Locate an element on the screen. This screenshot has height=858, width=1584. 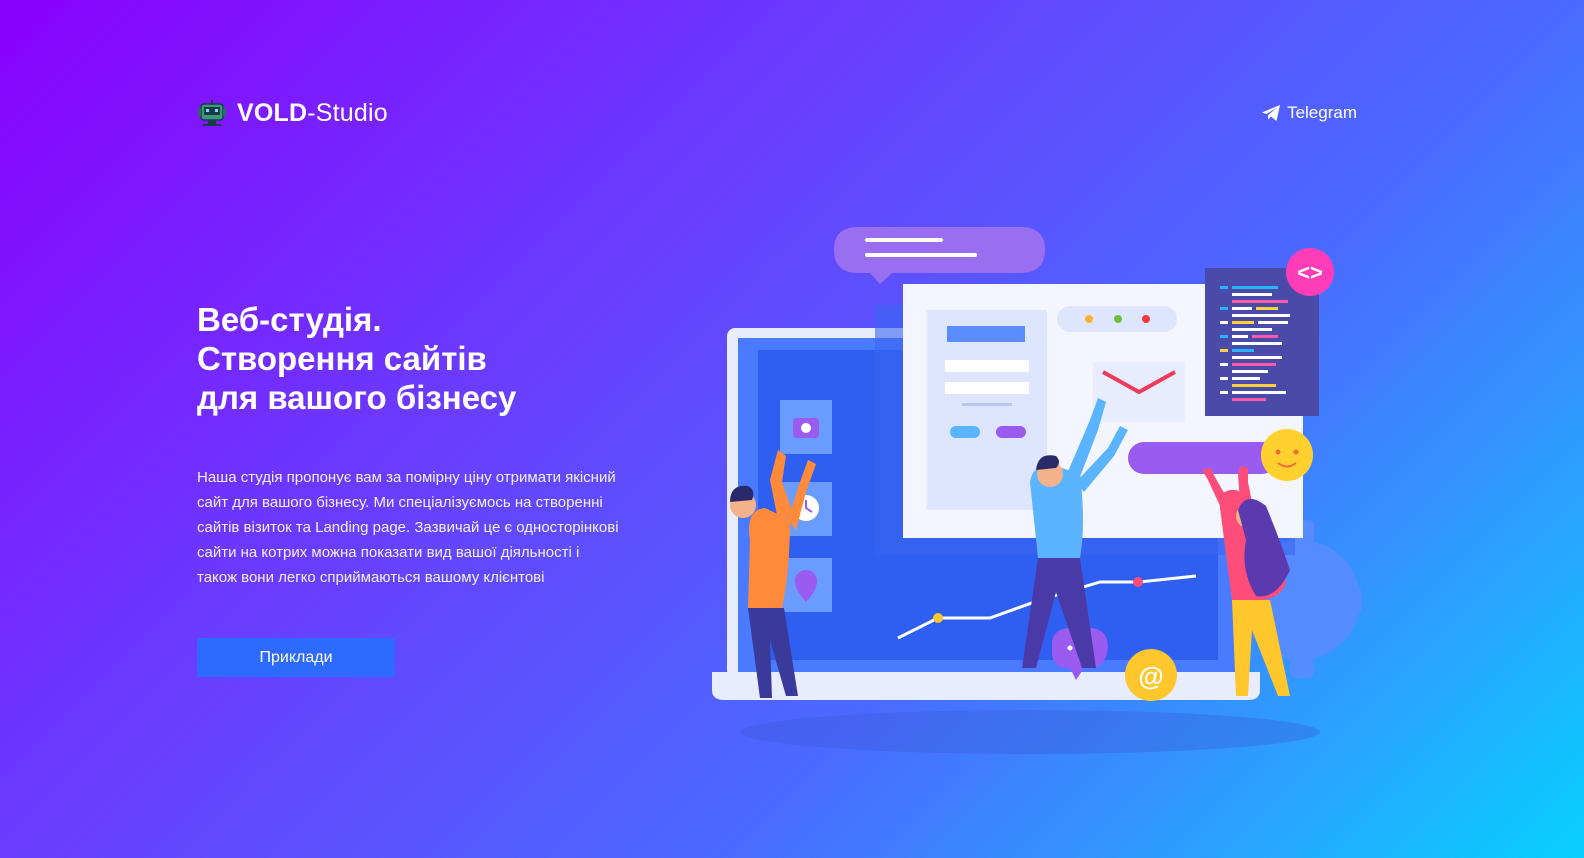
hero-title-line: Створення сайтів is located at coordinates (342, 358).